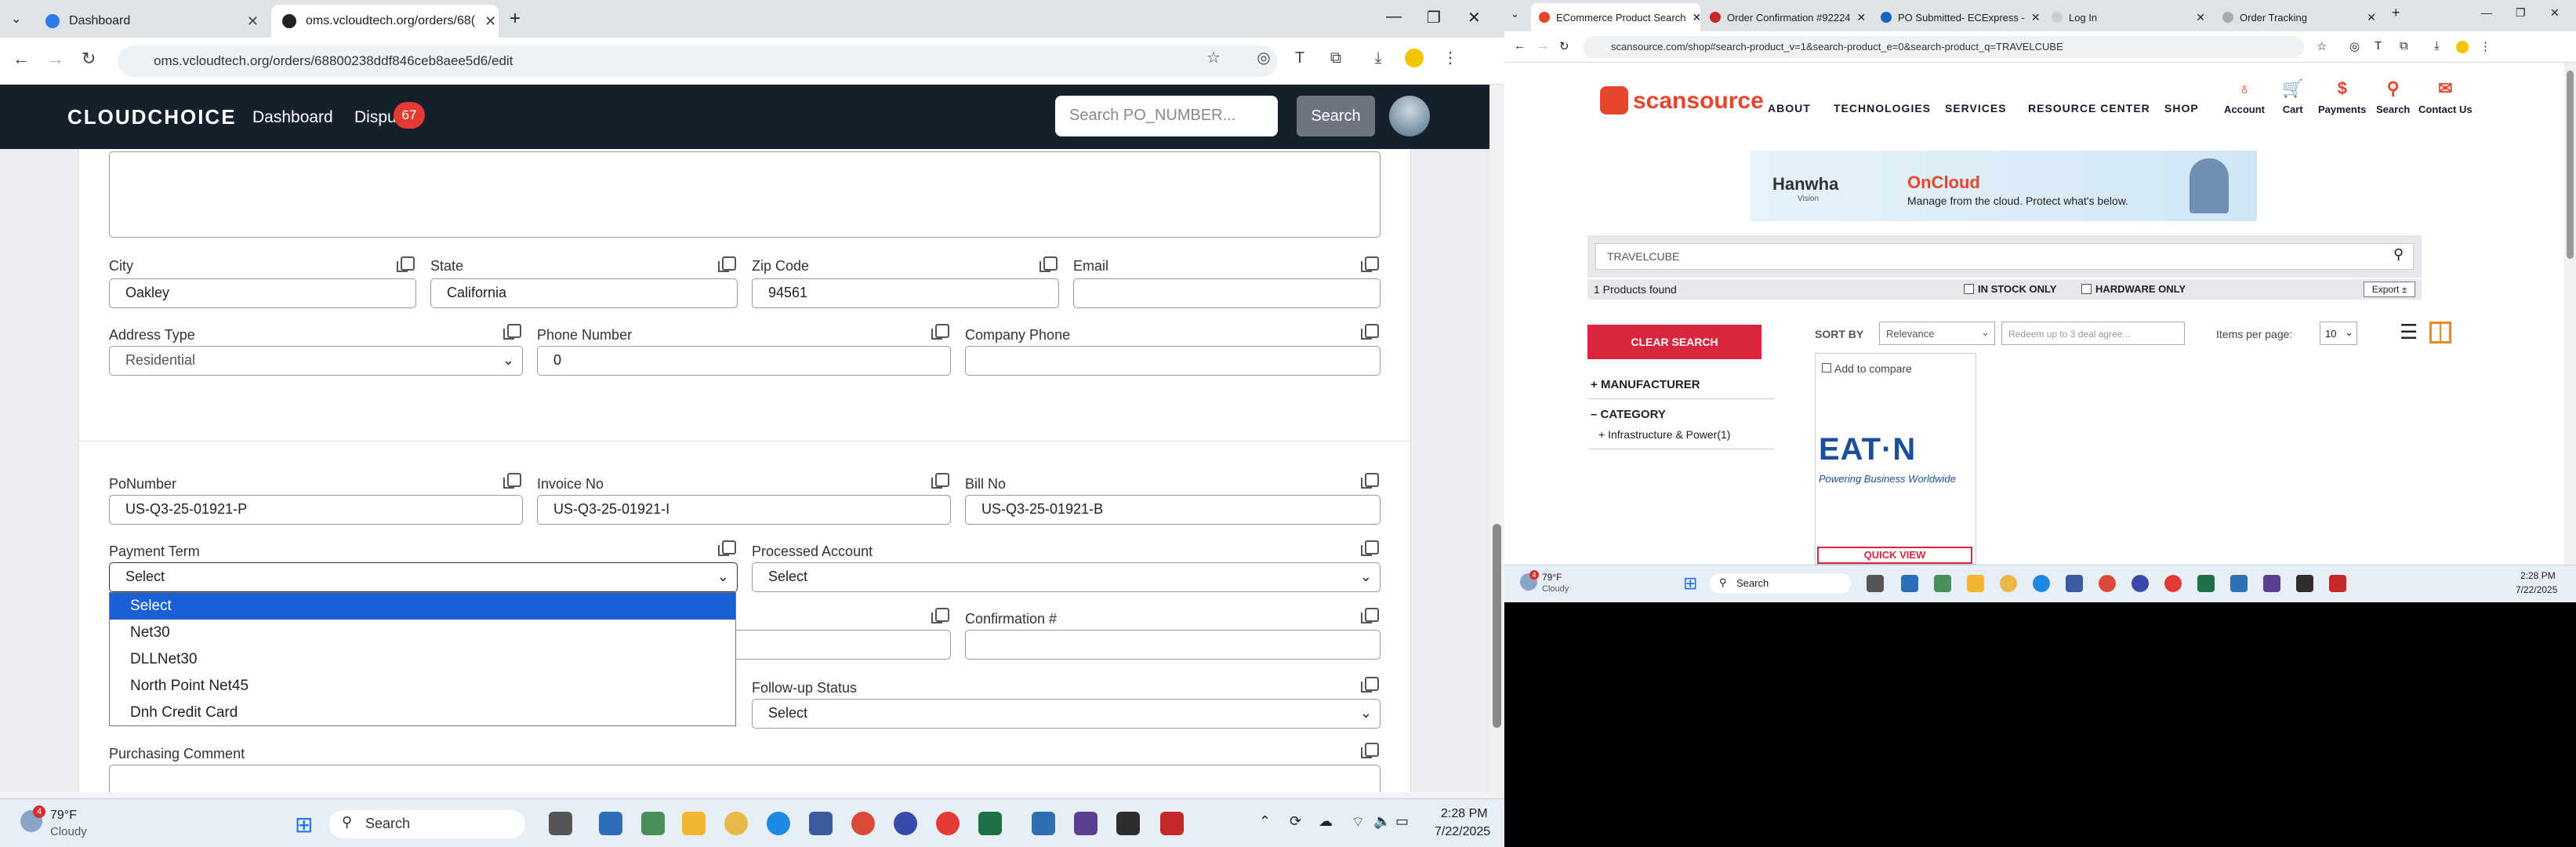 Image resolution: width=2576 pixels, height=847 pixels. Describe the element at coordinates (152, 21) in the screenshot. I see `tab-dashboard: Dashboard ✕` at that location.